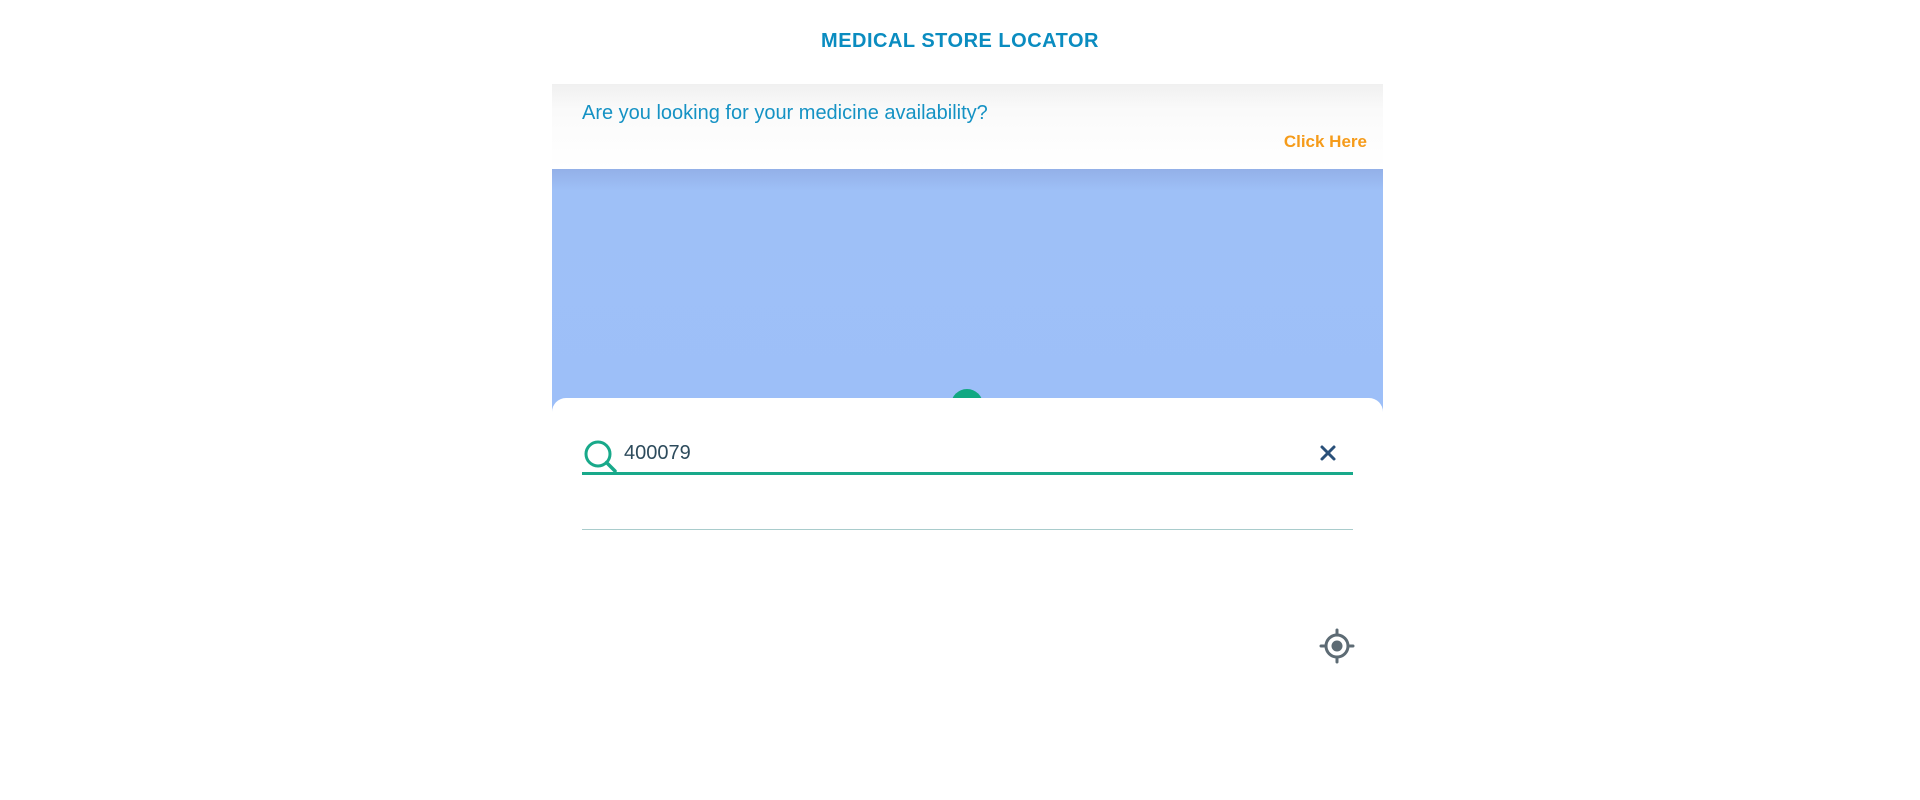  What do you see at coordinates (967, 291) in the screenshot?
I see `map-view` at bounding box center [967, 291].